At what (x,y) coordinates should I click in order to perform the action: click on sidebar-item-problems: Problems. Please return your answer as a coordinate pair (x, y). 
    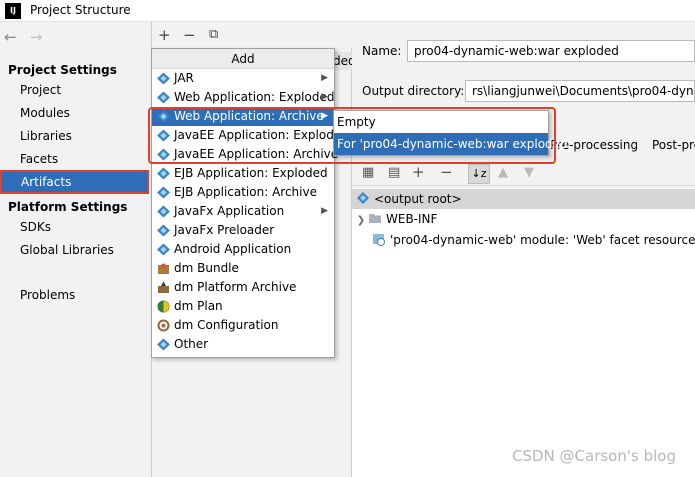
    Looking at the image, I should click on (75, 295).